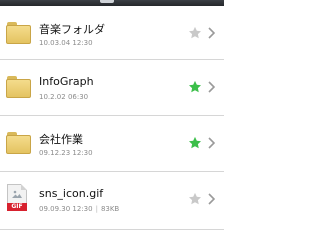 This screenshot has width=320, height=240. Describe the element at coordinates (110, 209) in the screenshot. I see `item-size: 83KB` at that location.